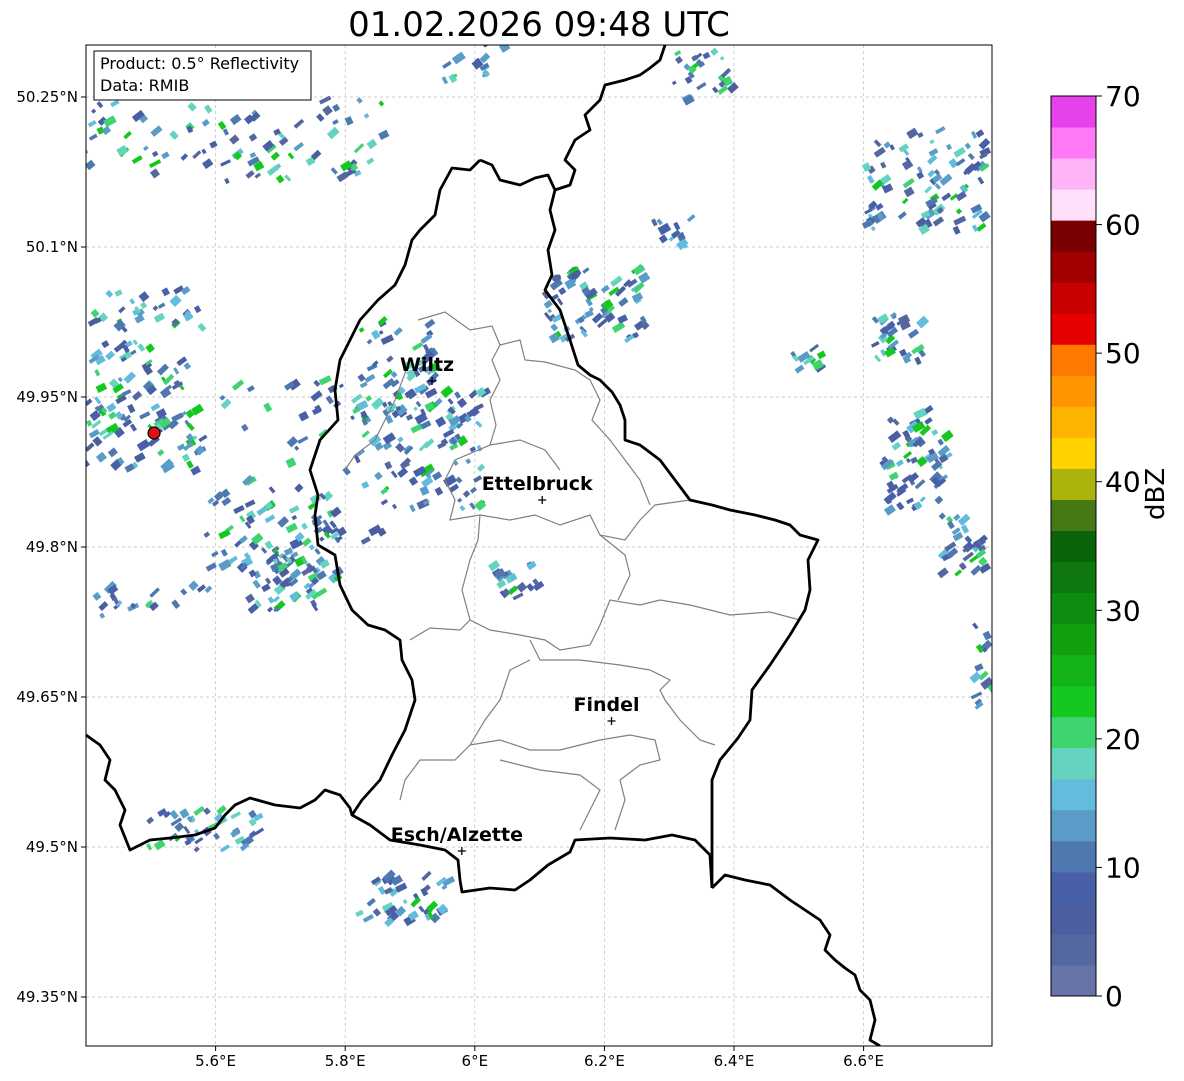  I want to click on x-tick-label: 5.8°E, so click(345, 1061).